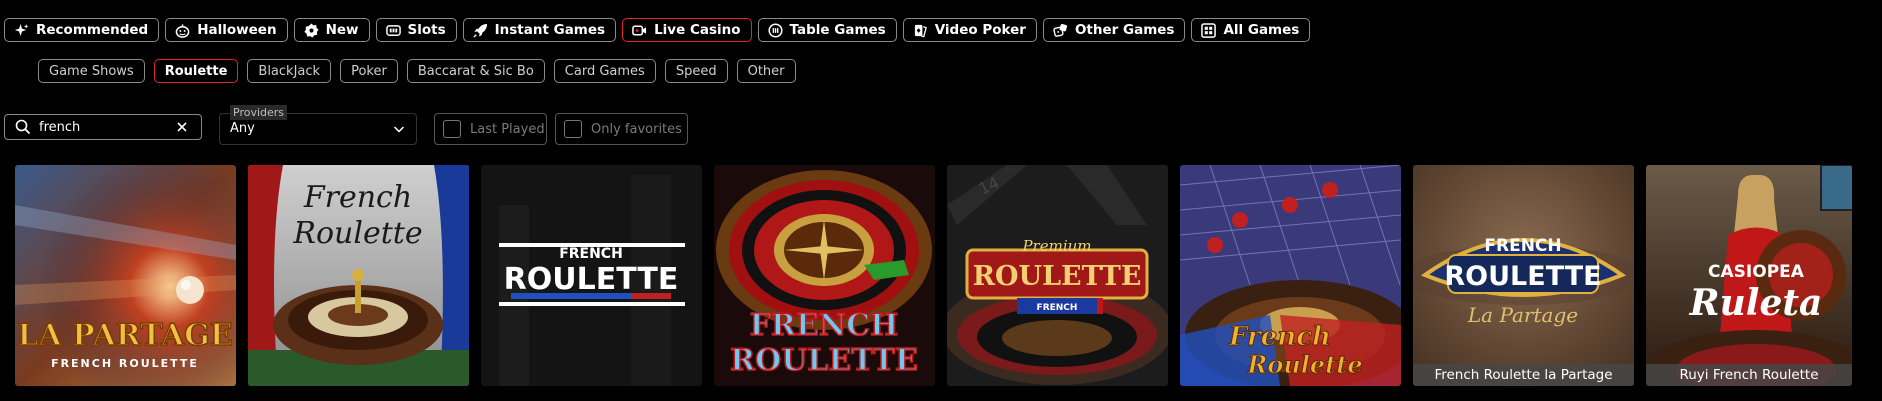 The image size is (1882, 401). I want to click on last-played-label: Last Played, so click(507, 129).